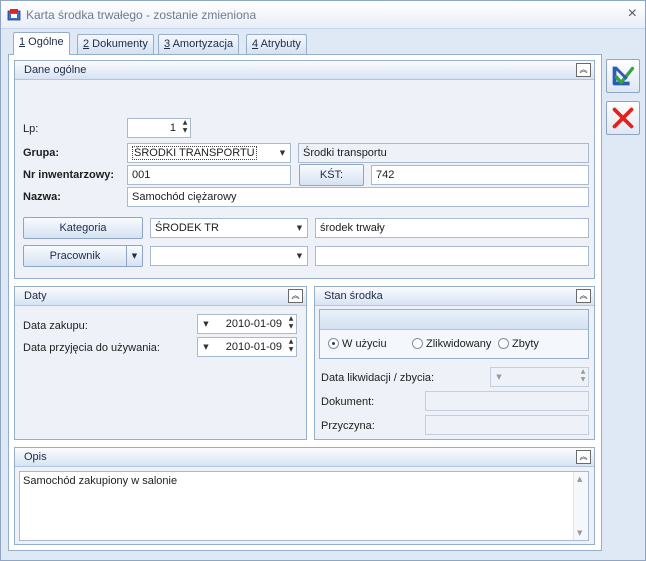 This screenshot has width=646, height=561. Describe the element at coordinates (159, 128) in the screenshot. I see `lp-spinner: 1 ▲ ▼` at that location.